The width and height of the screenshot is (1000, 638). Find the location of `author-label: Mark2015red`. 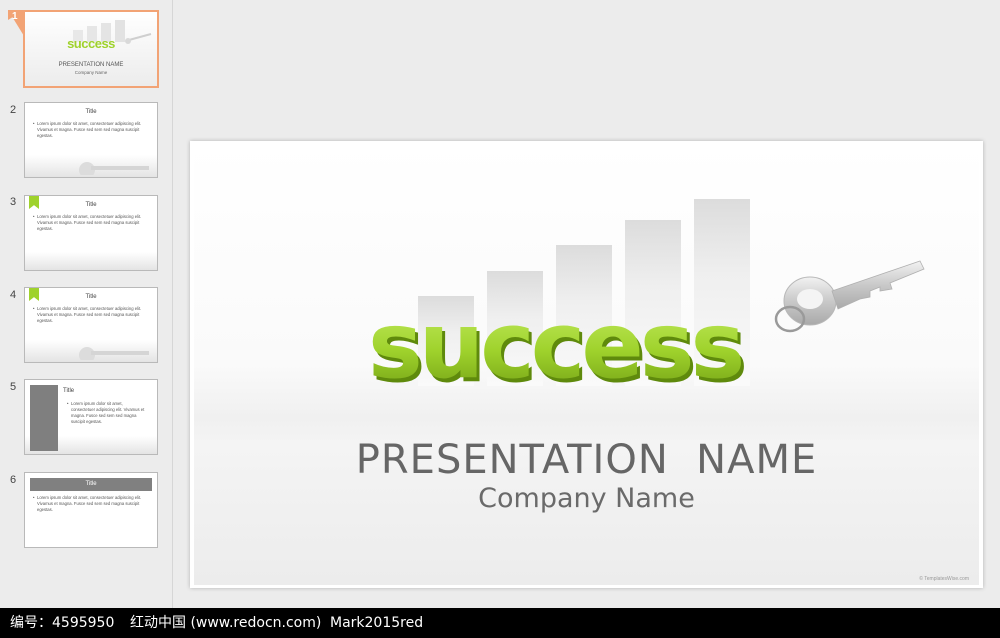

author-label: Mark2015red is located at coordinates (377, 623).